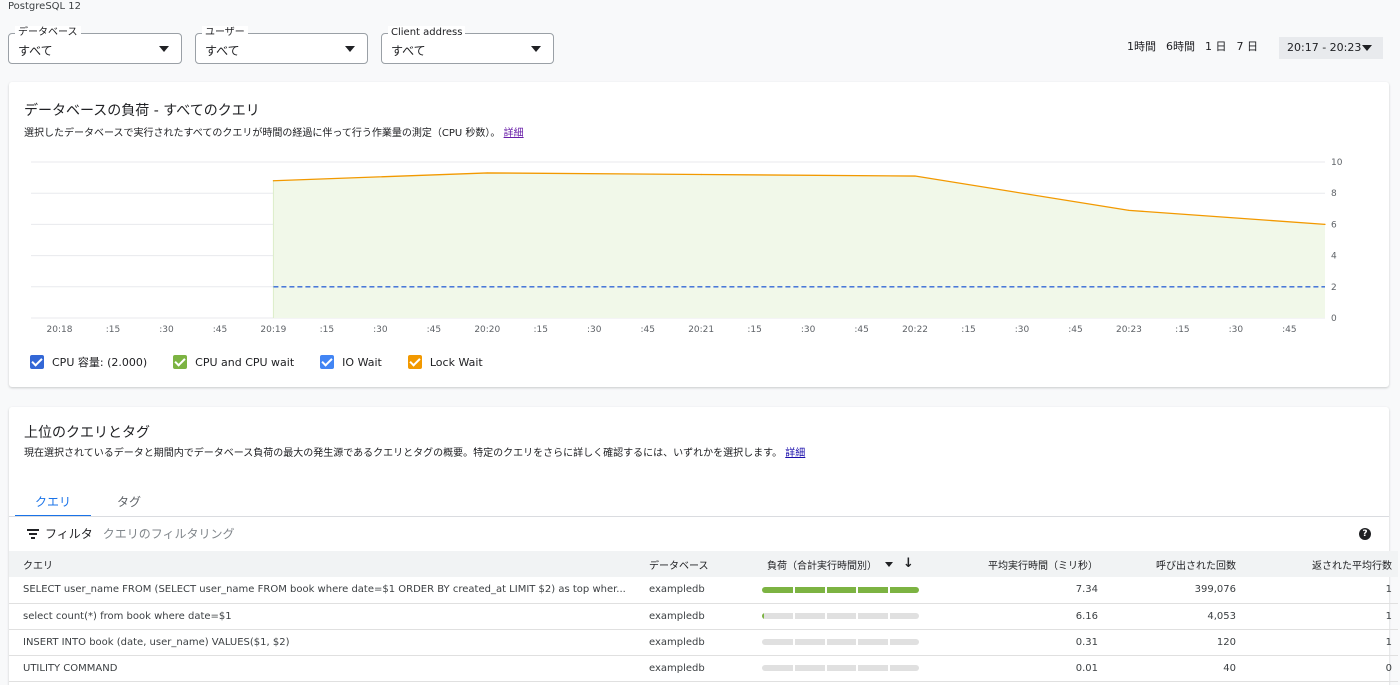 The width and height of the screenshot is (1400, 685). I want to click on x-tick-label: 20:21, so click(701, 330).